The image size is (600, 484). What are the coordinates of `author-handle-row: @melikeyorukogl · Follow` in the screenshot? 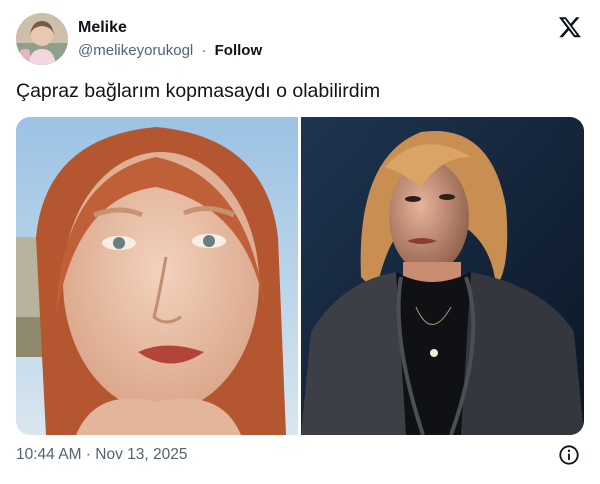 It's located at (170, 50).